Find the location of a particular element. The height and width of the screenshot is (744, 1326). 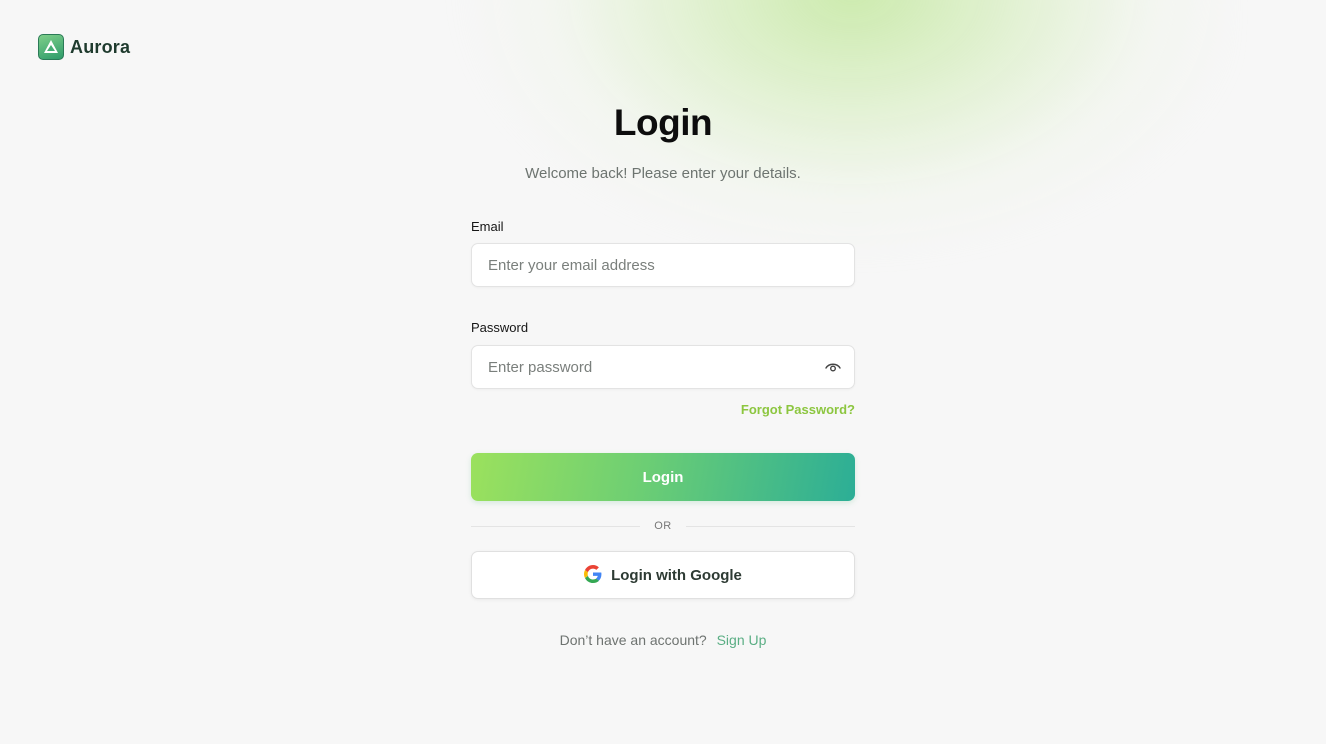

page-title: Login is located at coordinates (663, 122).